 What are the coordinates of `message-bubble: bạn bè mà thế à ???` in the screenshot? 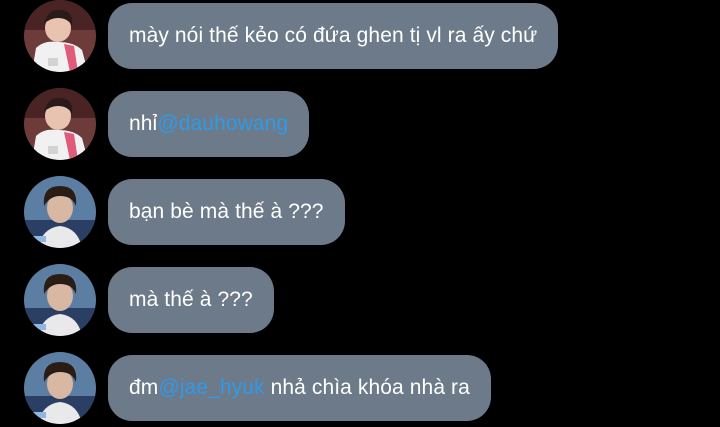 It's located at (226, 212).